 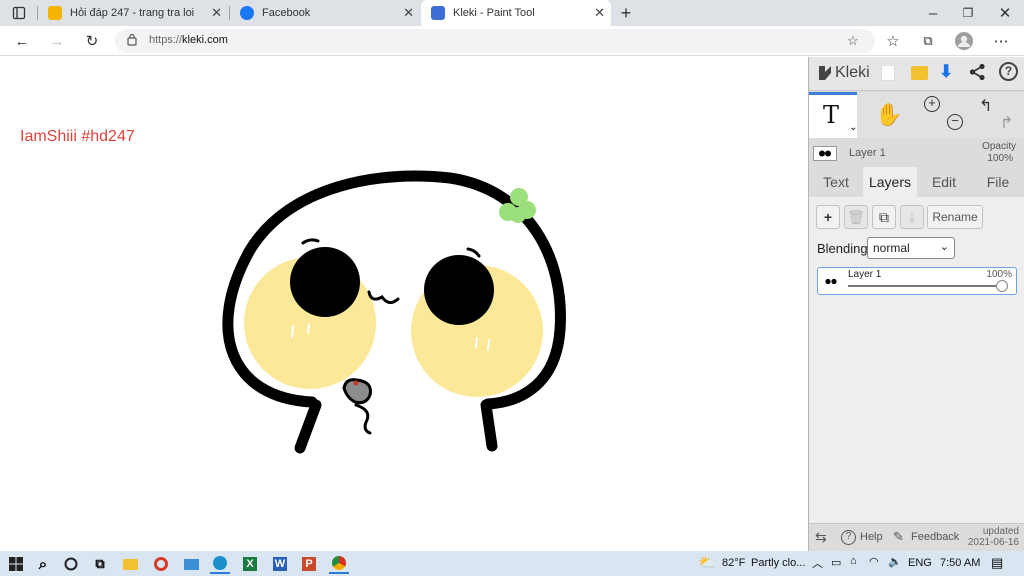 I want to click on add-layer-button: +, so click(x=828, y=217).